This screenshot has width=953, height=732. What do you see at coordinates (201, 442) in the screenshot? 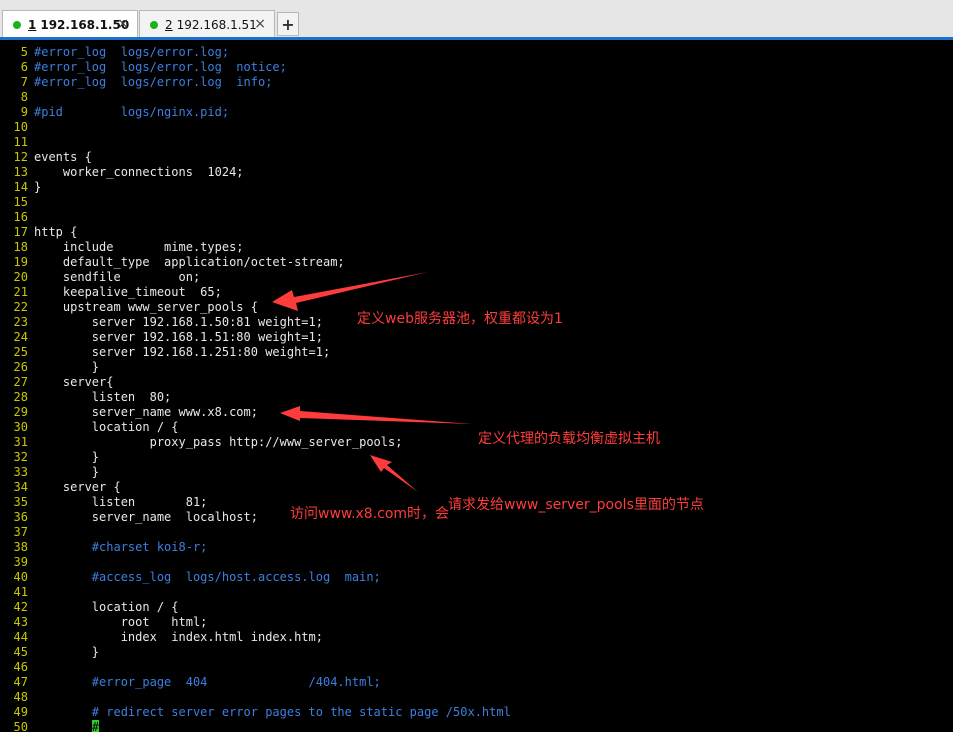
I see `code-line: 31 proxy_pass http://www_server_pools;` at bounding box center [201, 442].